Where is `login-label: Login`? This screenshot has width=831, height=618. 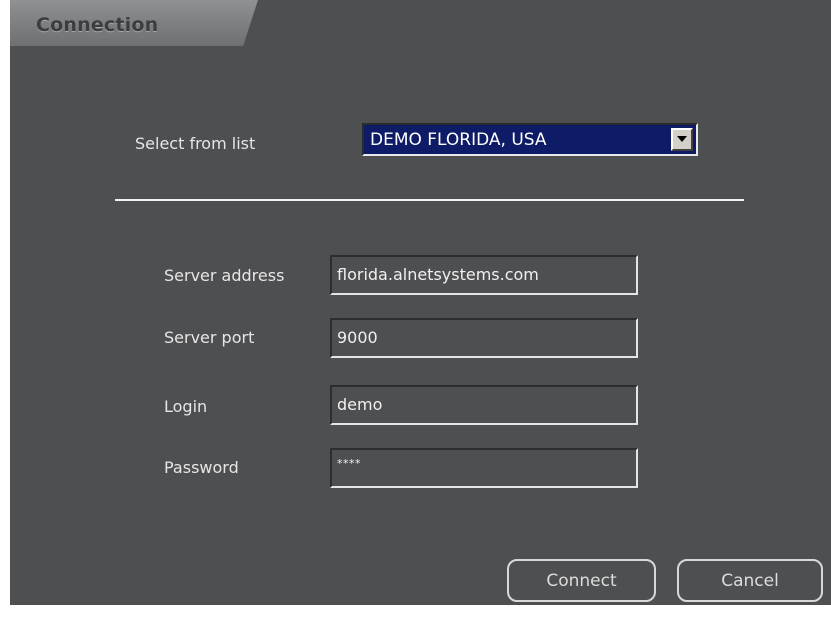
login-label: Login is located at coordinates (186, 406).